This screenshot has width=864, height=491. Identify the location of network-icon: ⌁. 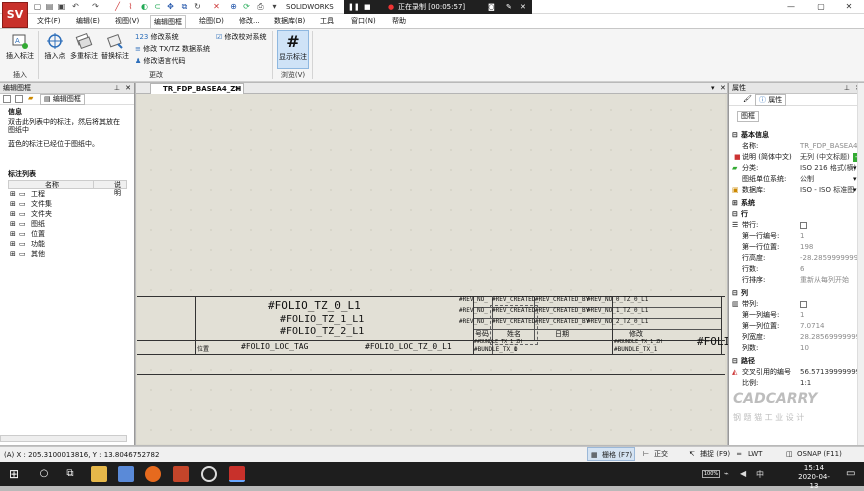
(726, 473).